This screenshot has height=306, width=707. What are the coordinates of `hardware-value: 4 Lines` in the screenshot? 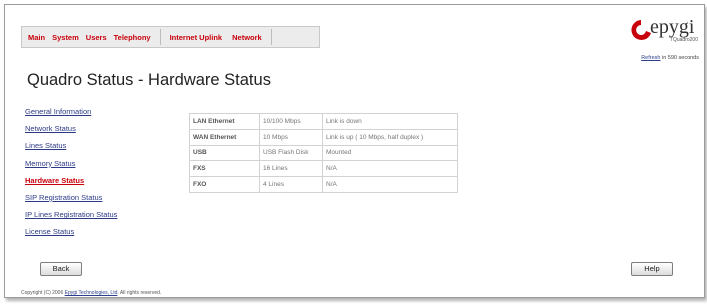 It's located at (291, 184).